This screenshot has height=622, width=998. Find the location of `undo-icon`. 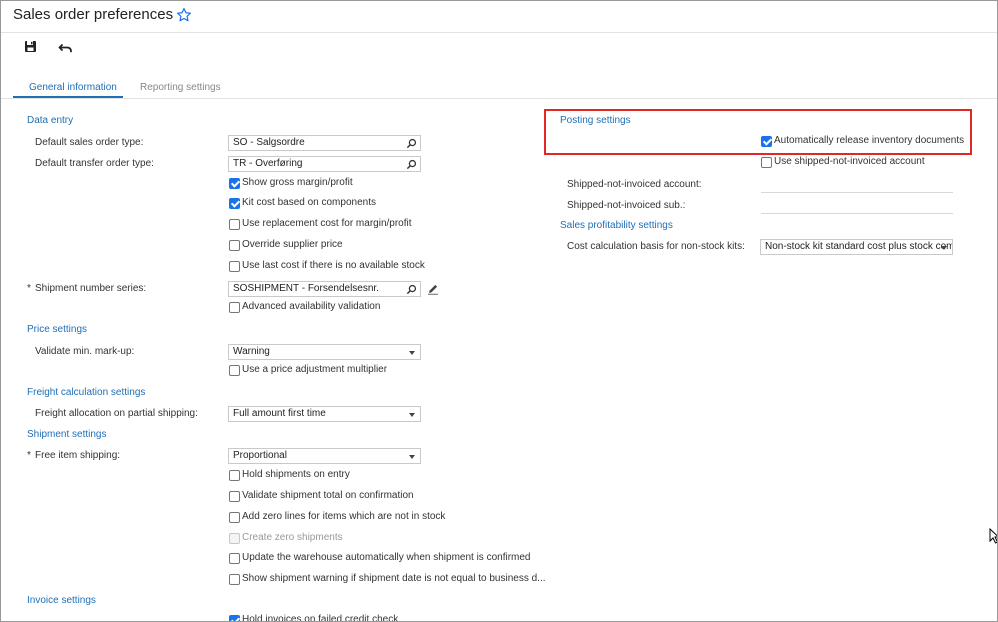

undo-icon is located at coordinates (67, 48).